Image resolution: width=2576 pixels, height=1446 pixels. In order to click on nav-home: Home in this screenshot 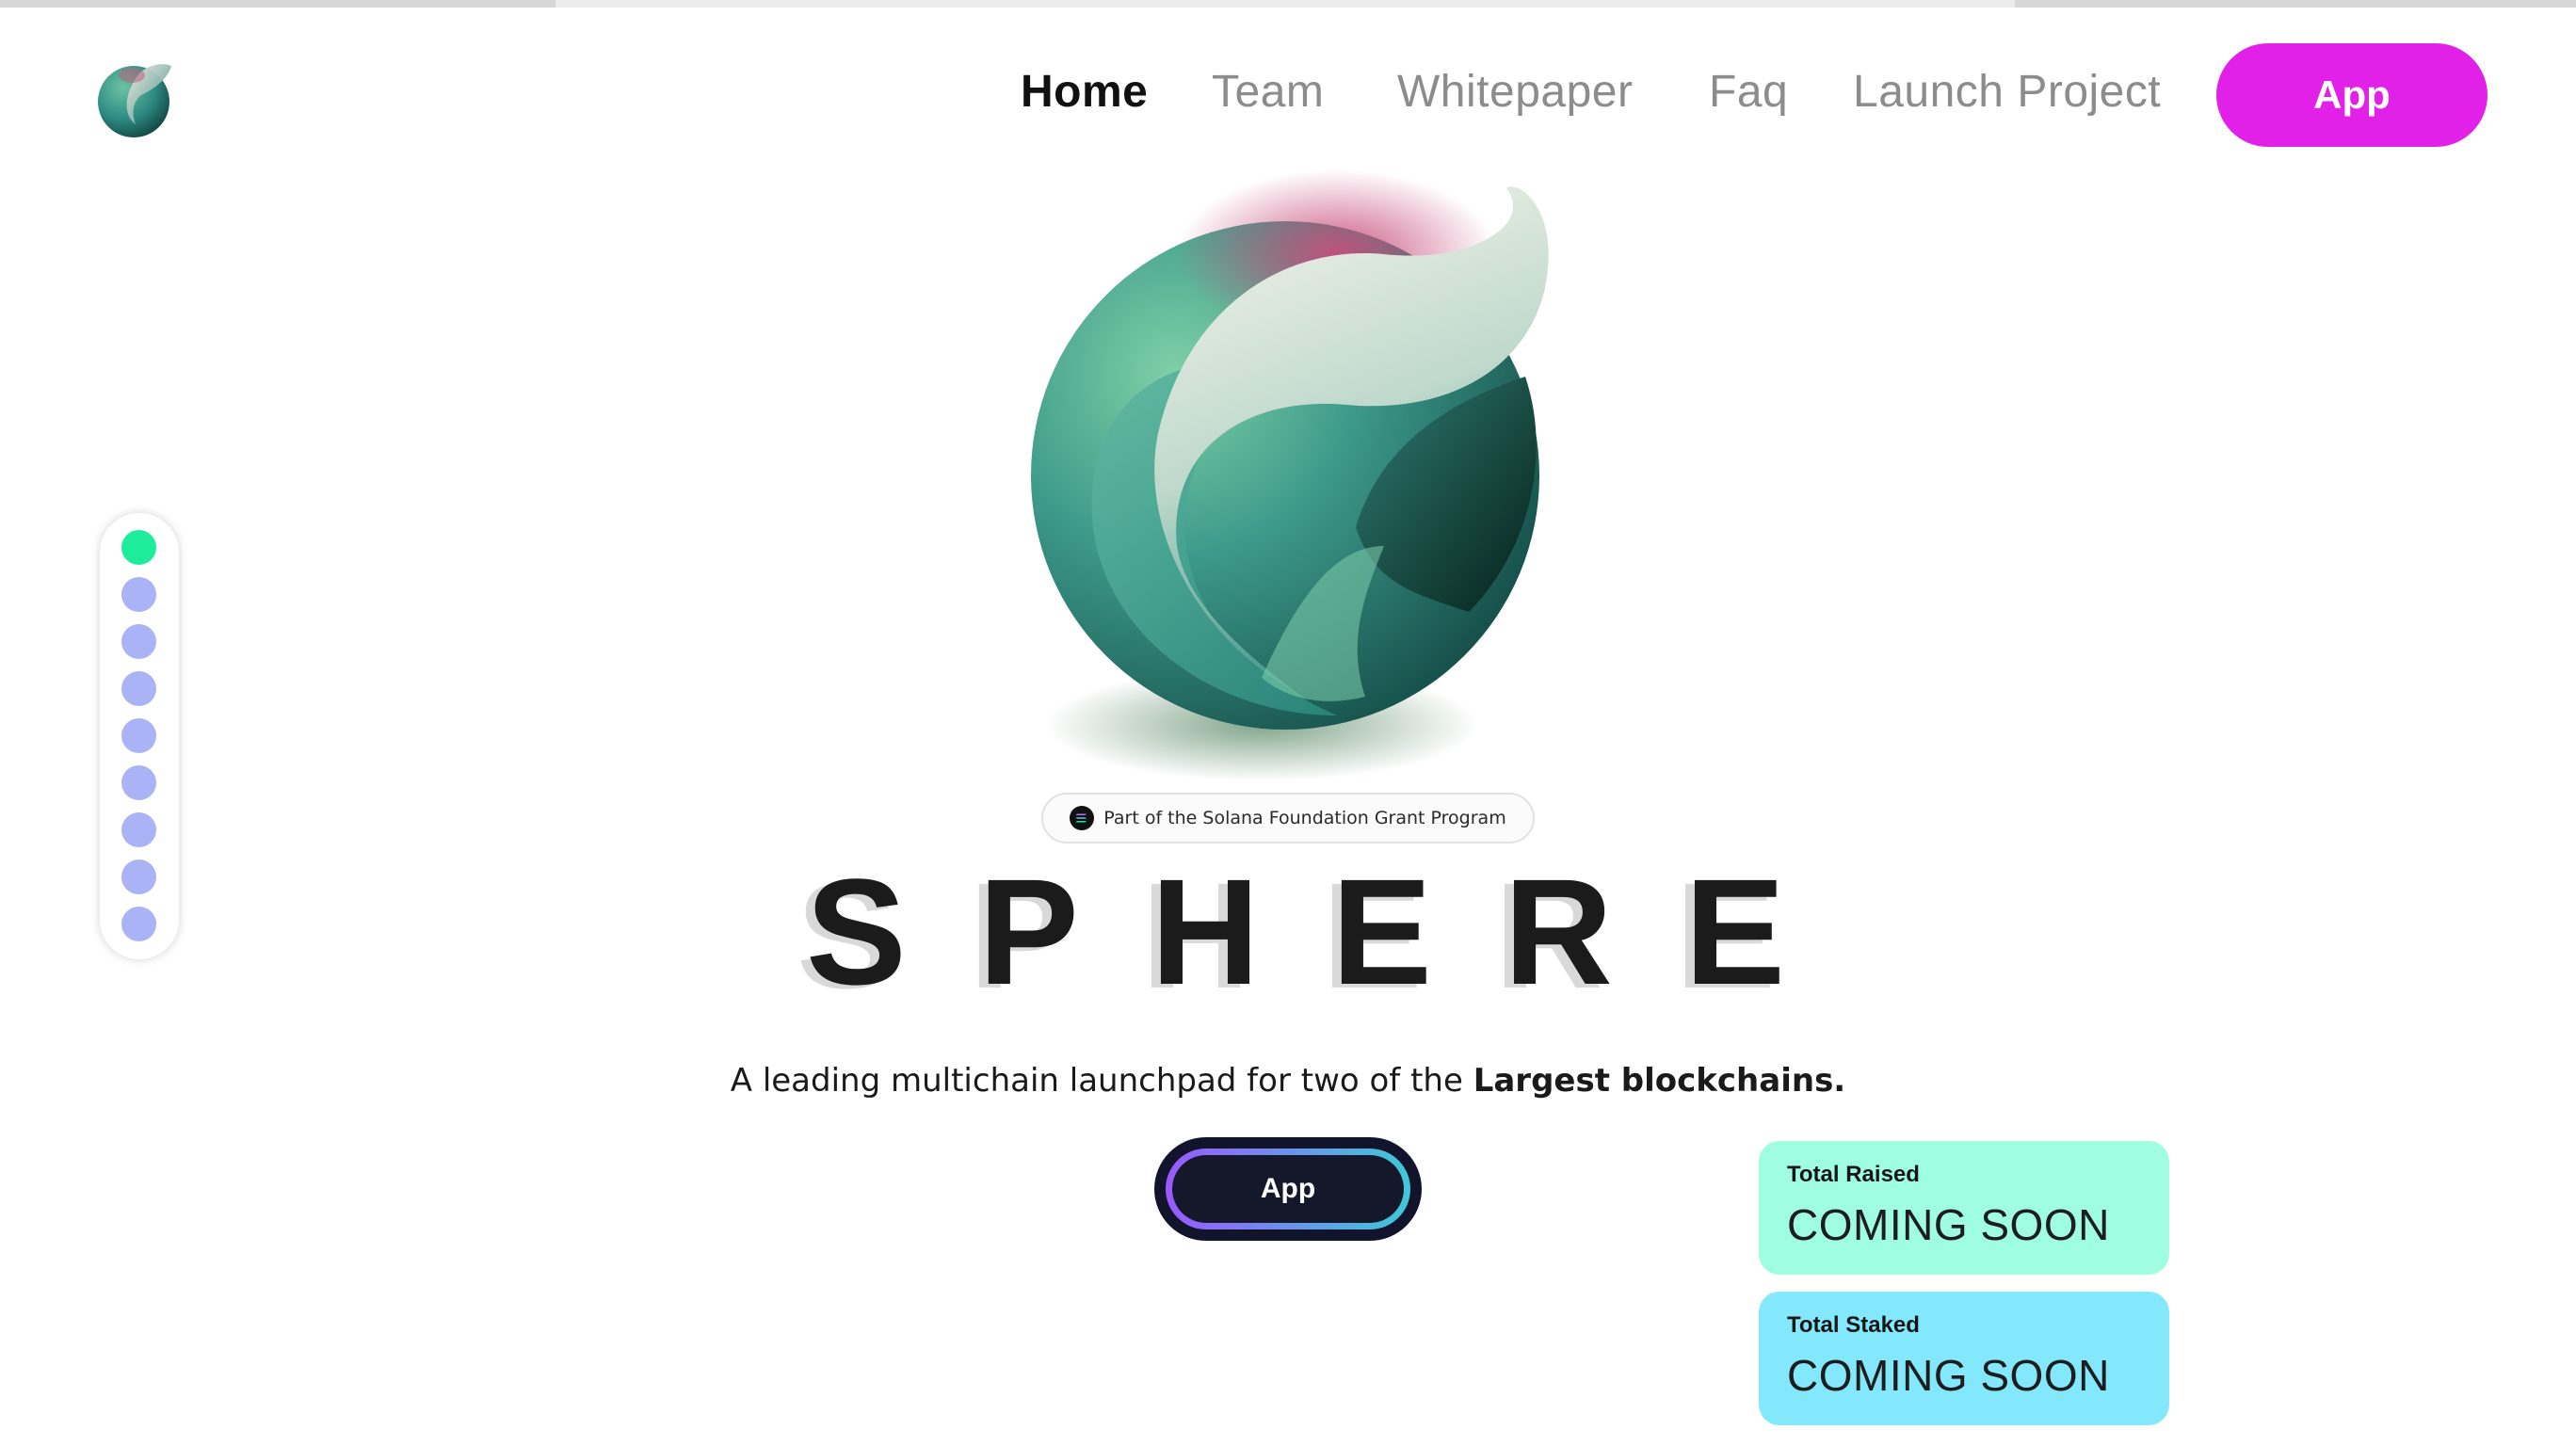, I will do `click(1084, 92)`.